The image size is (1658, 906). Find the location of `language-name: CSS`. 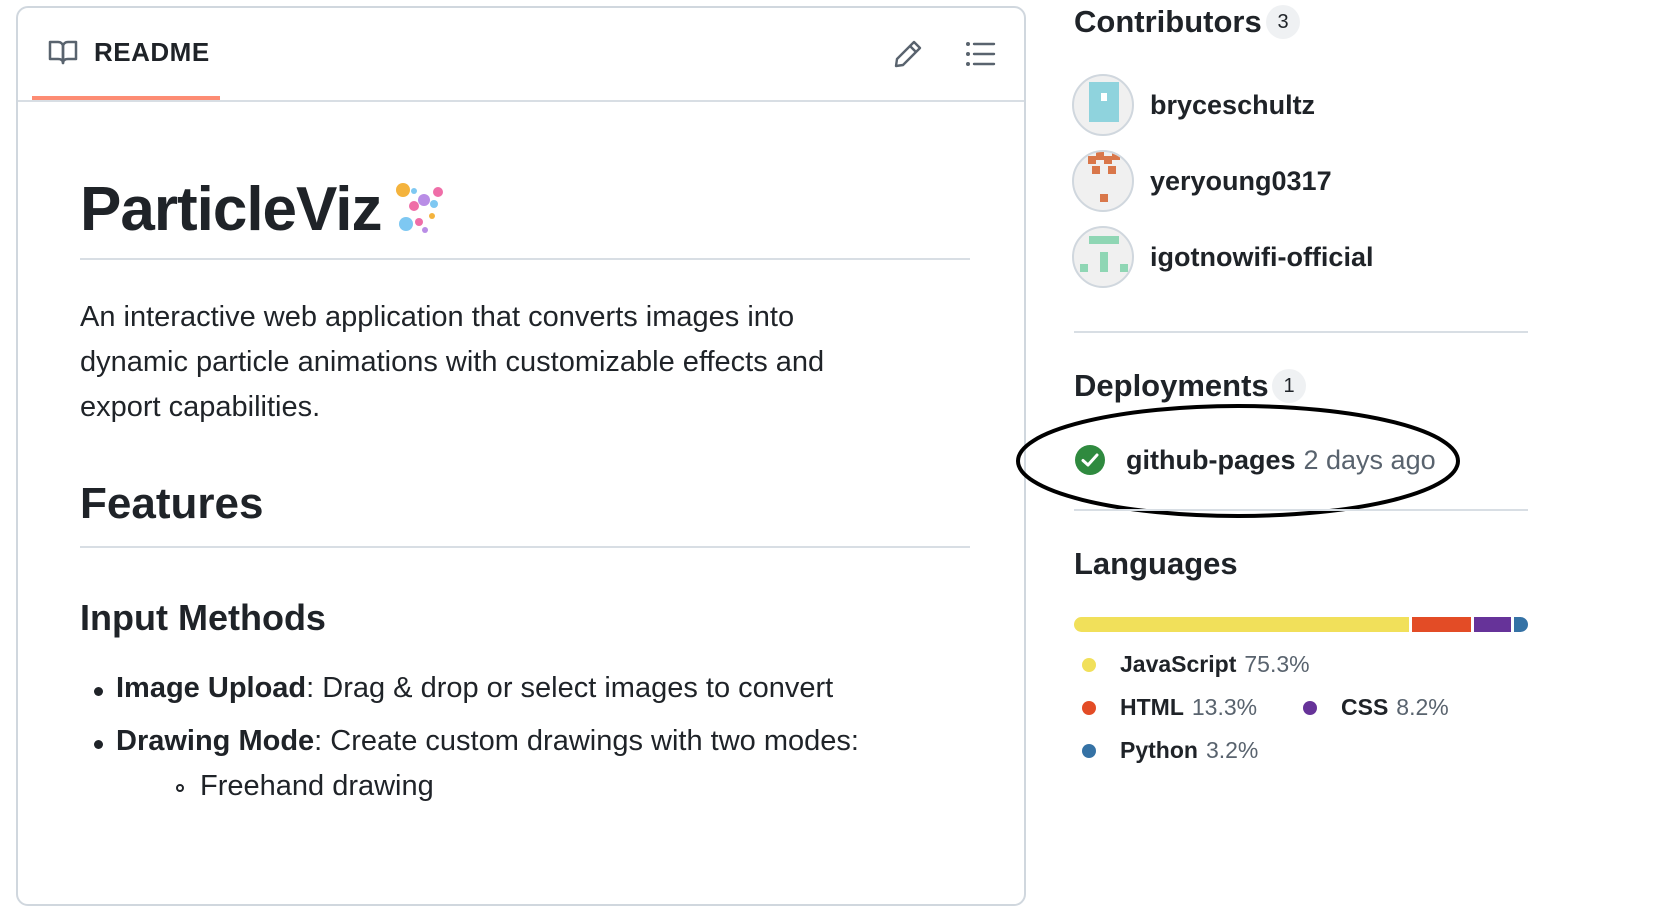

language-name: CSS is located at coordinates (1365, 707).